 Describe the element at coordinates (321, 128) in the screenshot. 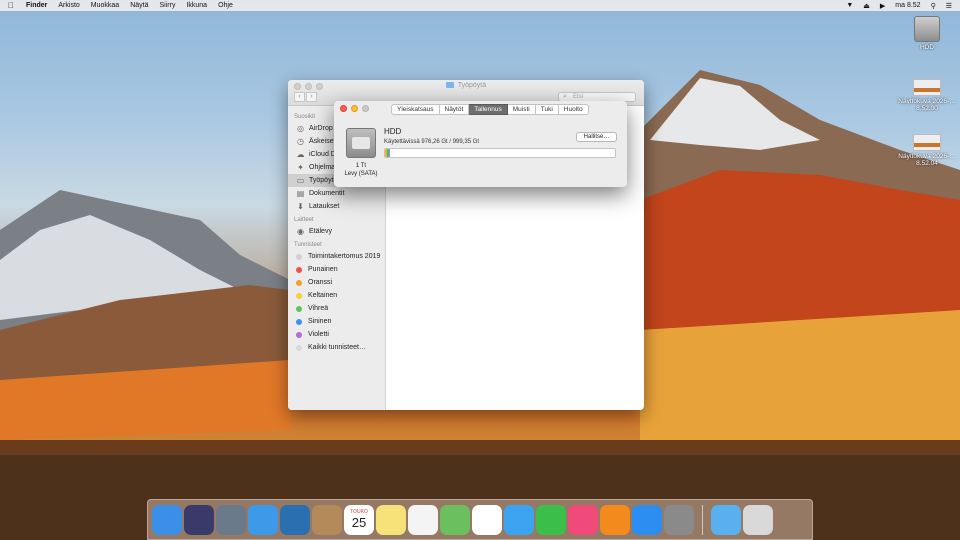

I see `sidebar-item-label: AirDrop` at that location.